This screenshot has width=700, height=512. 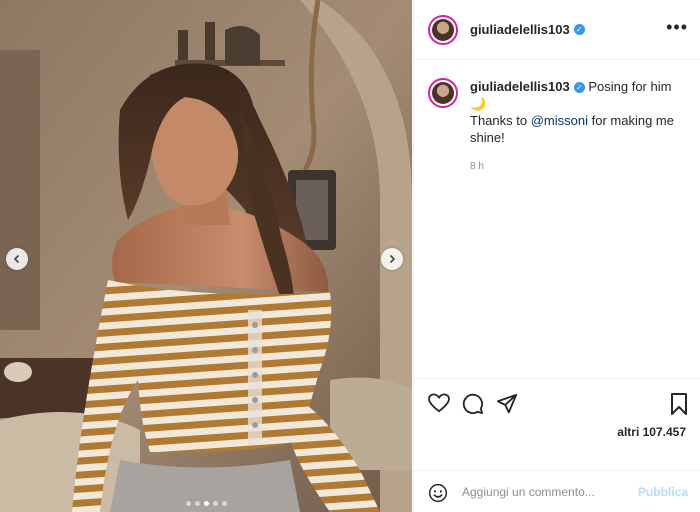 I want to click on heart-icon, so click(x=439, y=405).